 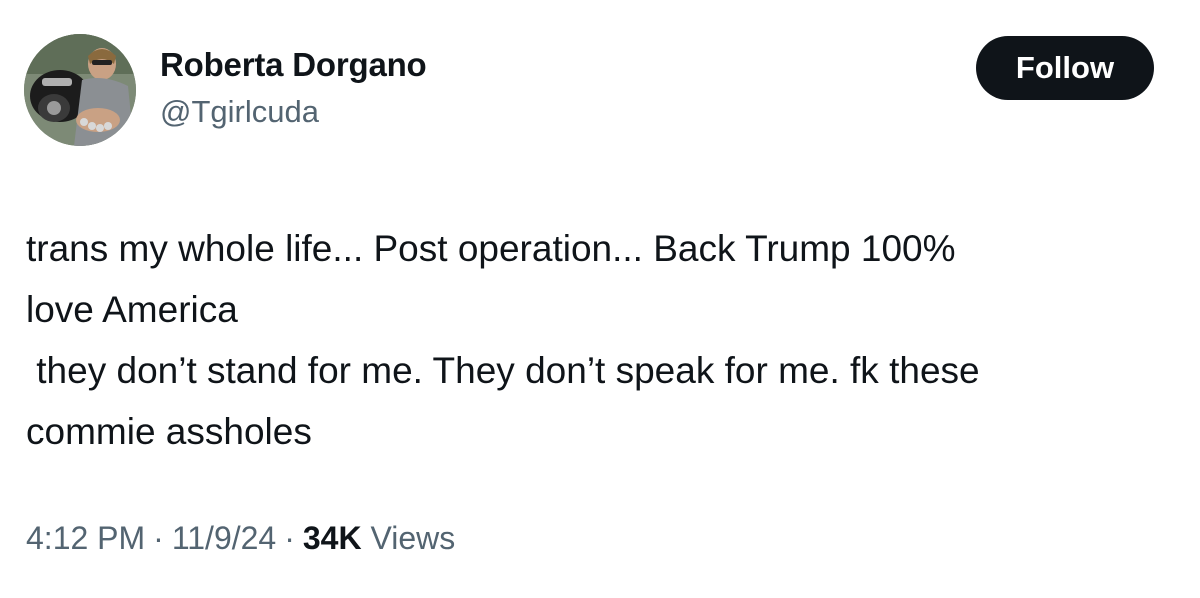 I want to click on views-label: Views, so click(x=413, y=538).